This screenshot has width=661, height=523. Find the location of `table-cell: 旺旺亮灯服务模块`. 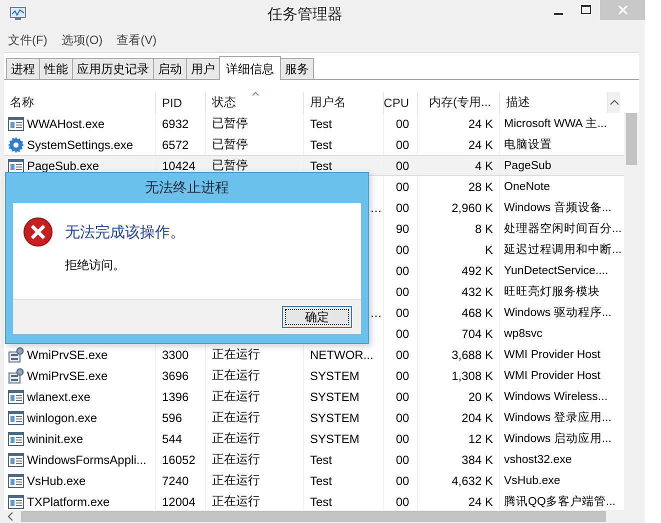

table-cell: 旺旺亮灯服务模块 is located at coordinates (552, 291).